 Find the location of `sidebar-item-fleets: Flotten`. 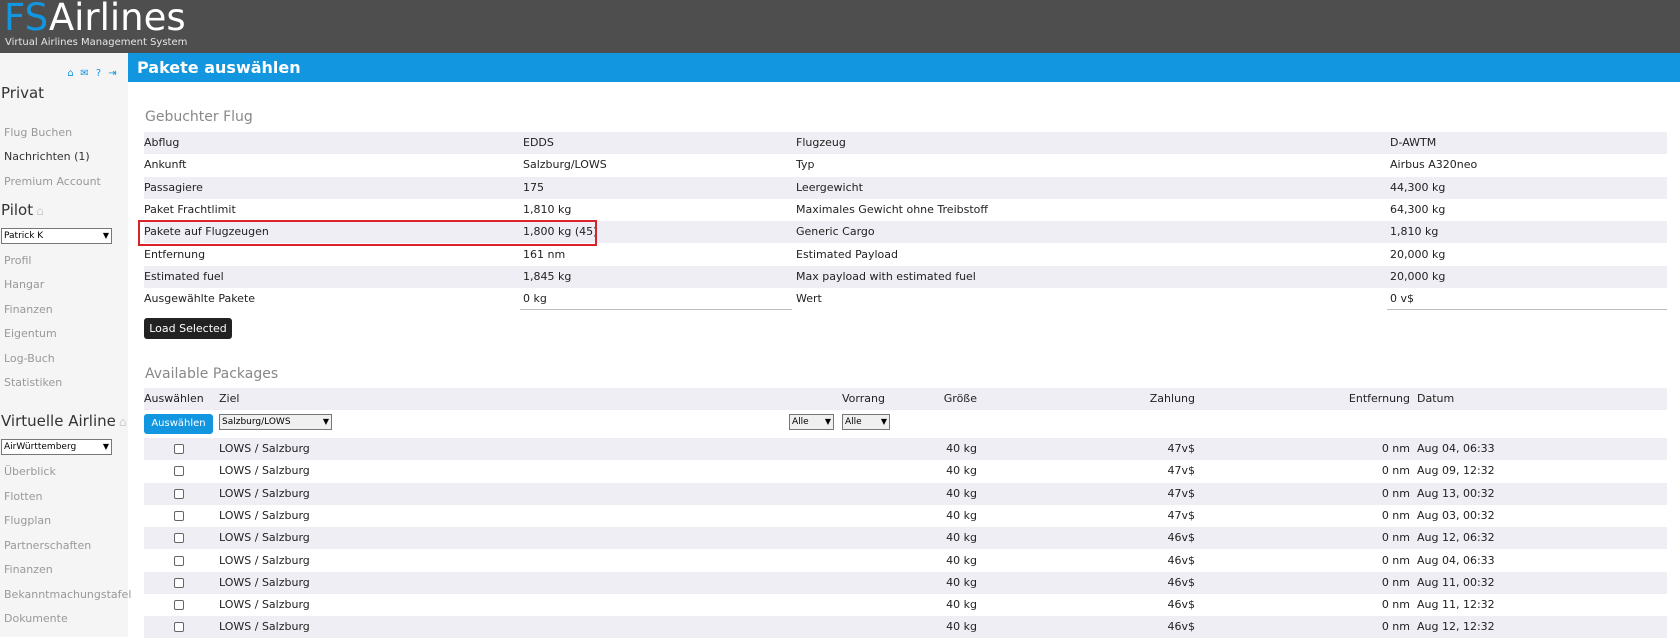

sidebar-item-fleets: Flotten is located at coordinates (23, 496).